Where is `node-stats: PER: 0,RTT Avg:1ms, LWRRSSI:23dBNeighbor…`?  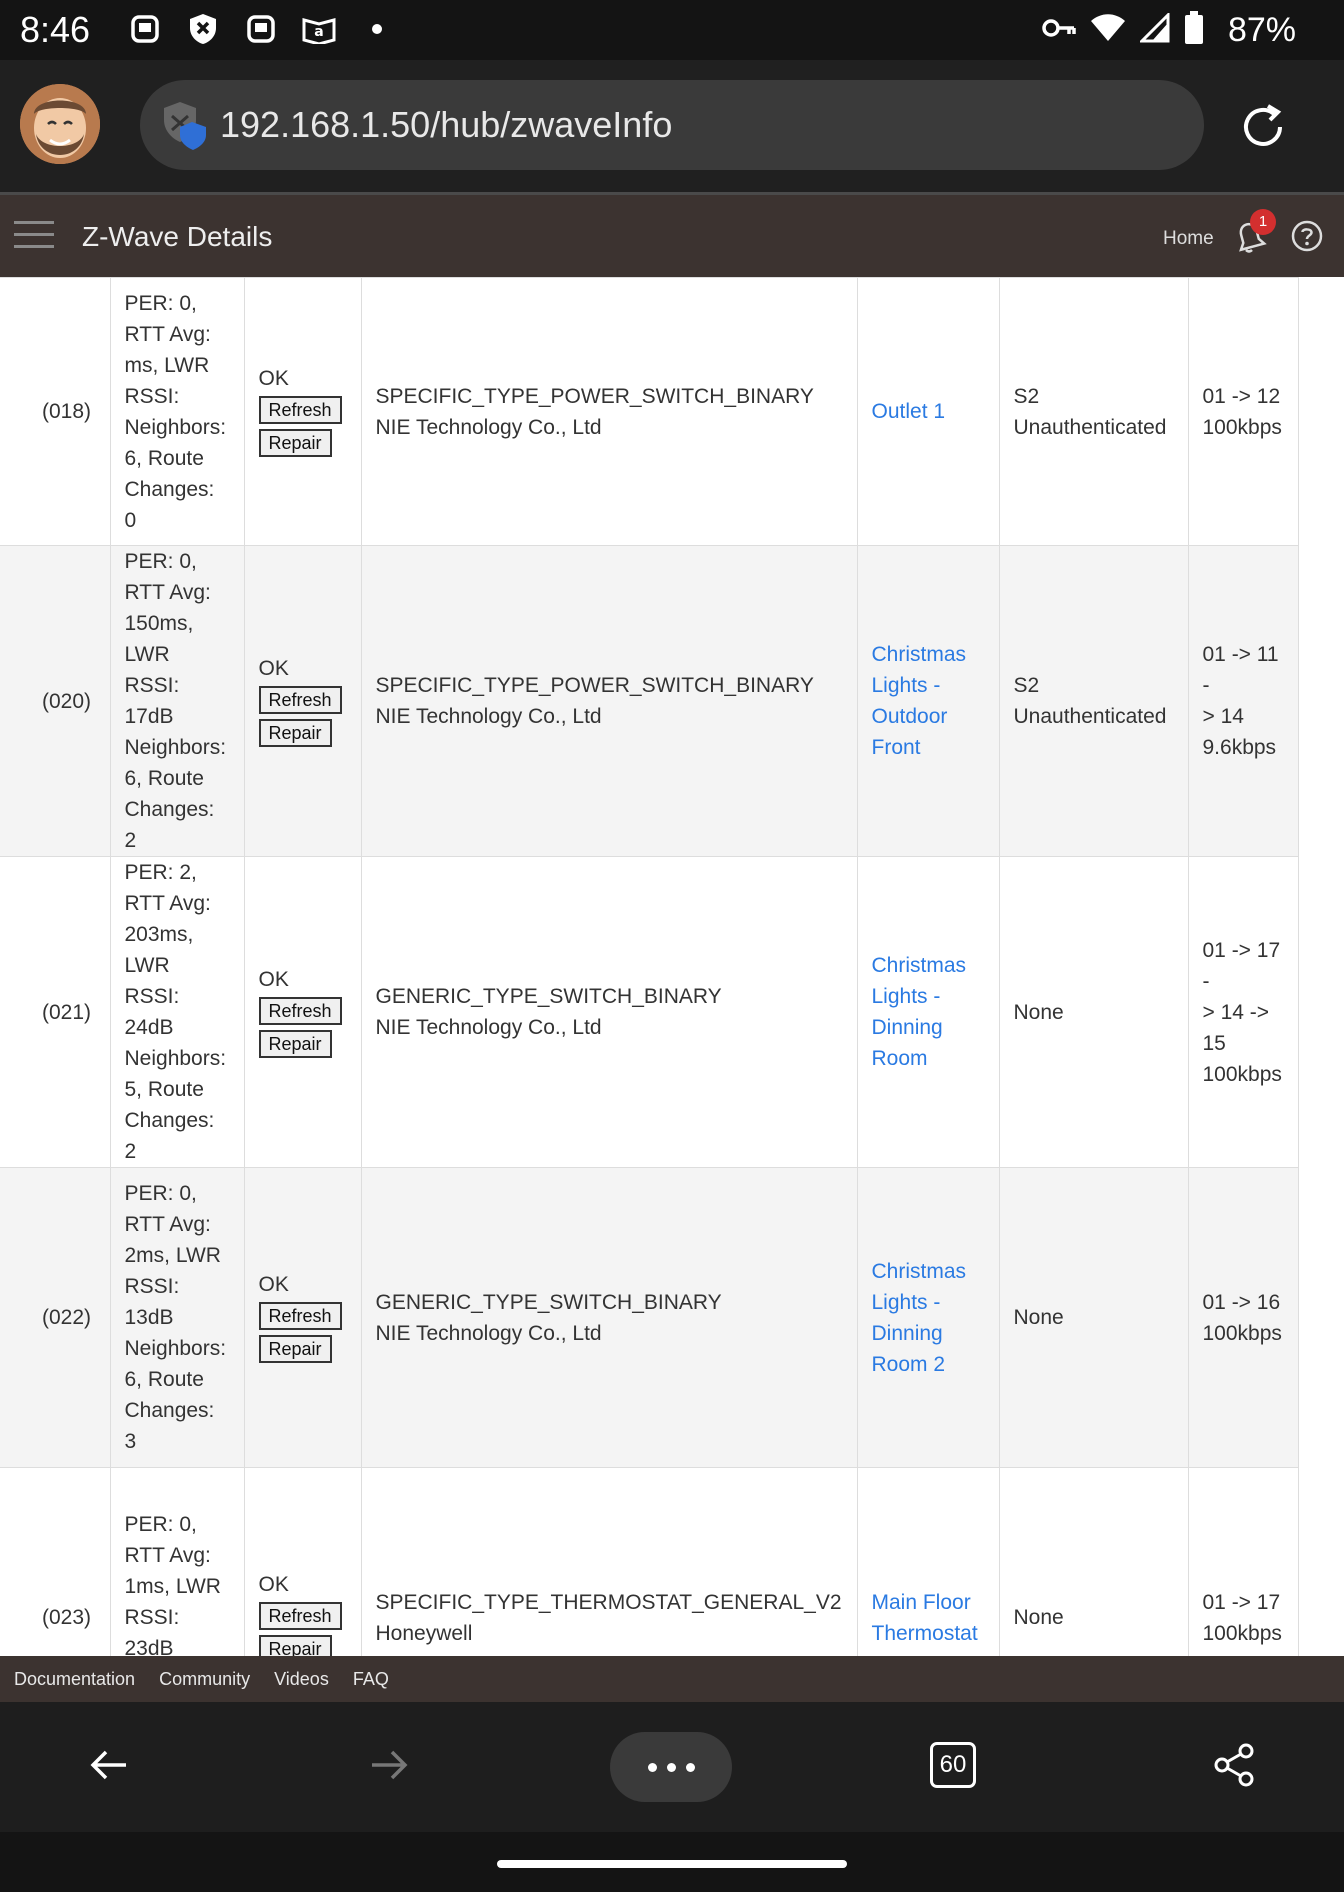 node-stats: PER: 0,RTT Avg:1ms, LWRRSSI:23dBNeighbor… is located at coordinates (177, 1561).